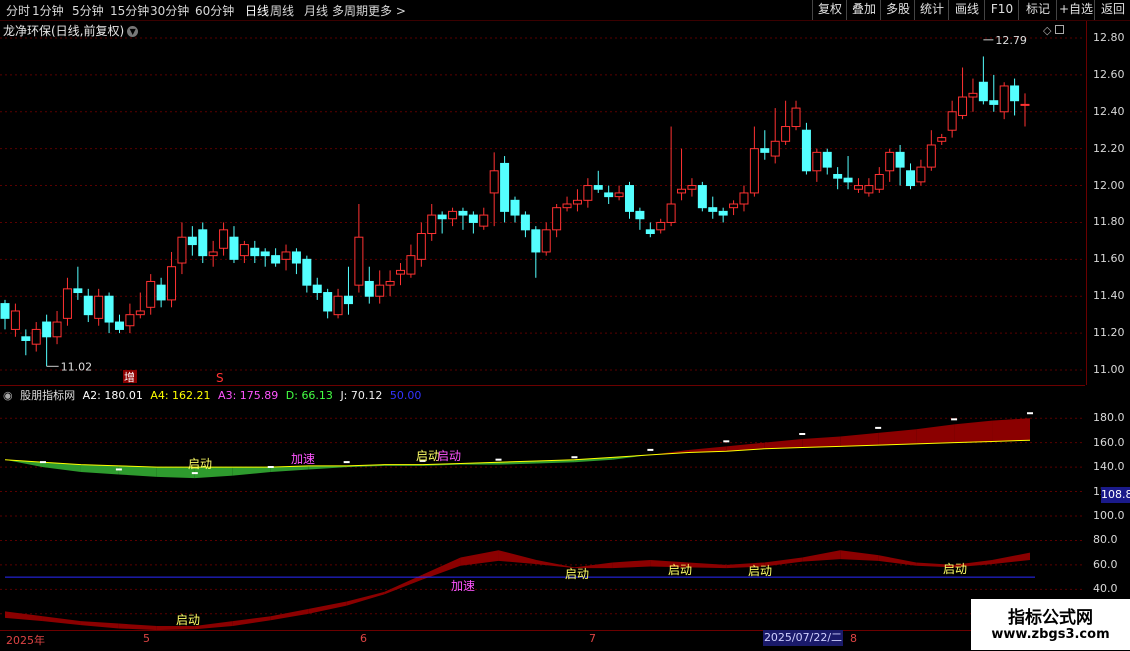 This screenshot has width=1130, height=651. What do you see at coordinates (18, 10) in the screenshot?
I see `period-tab-0: 分时` at bounding box center [18, 10].